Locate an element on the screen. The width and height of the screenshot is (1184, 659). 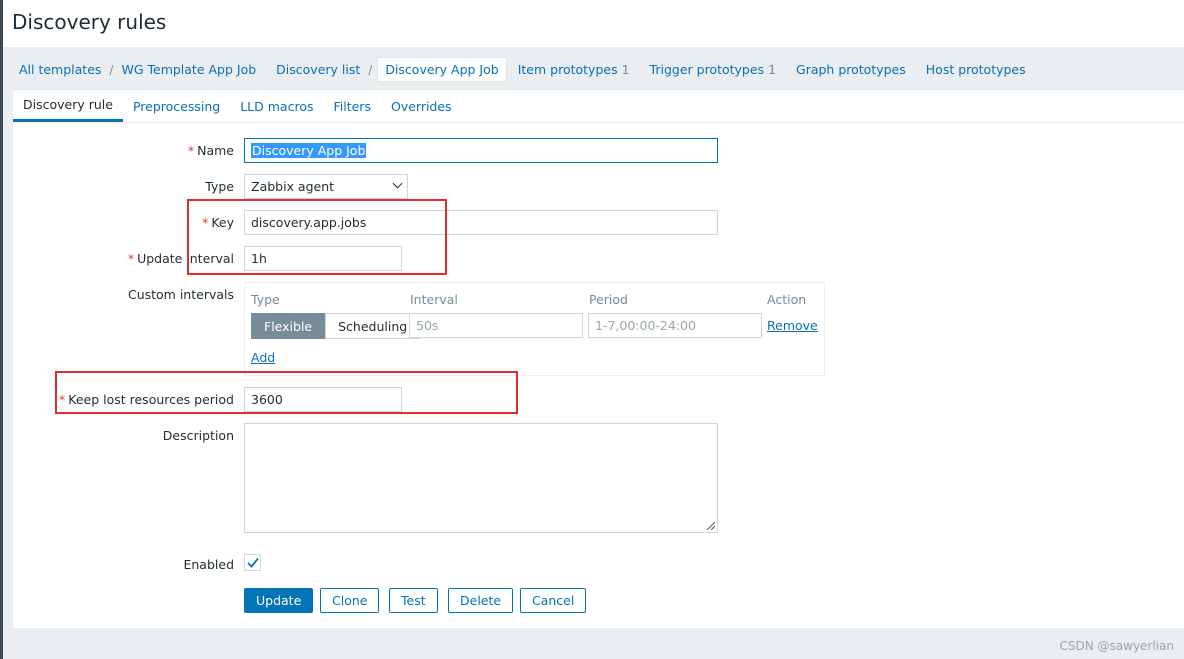
name-label: * Name is located at coordinates (211, 150).